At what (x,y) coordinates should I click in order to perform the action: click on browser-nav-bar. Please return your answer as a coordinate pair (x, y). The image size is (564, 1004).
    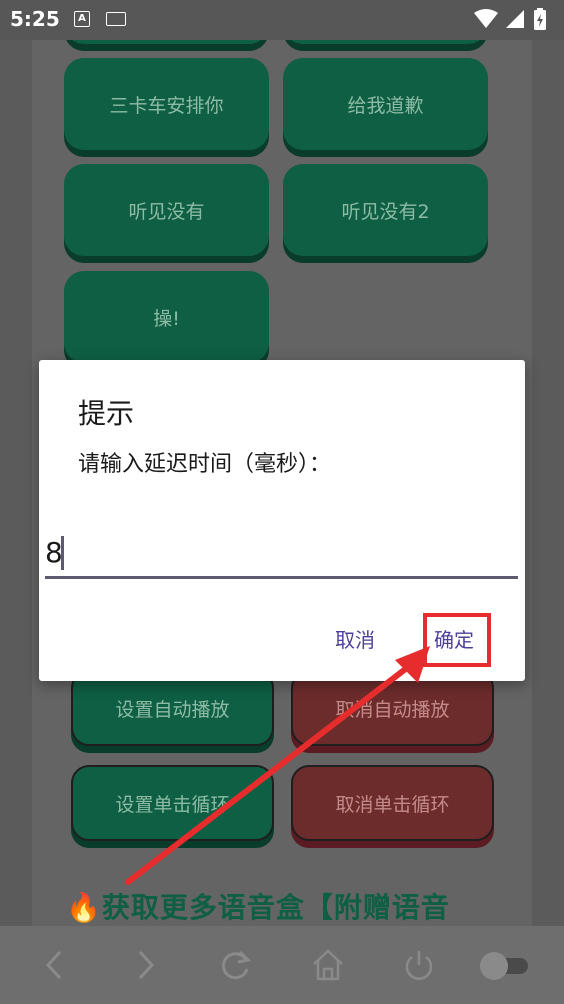
    Looking at the image, I should click on (282, 965).